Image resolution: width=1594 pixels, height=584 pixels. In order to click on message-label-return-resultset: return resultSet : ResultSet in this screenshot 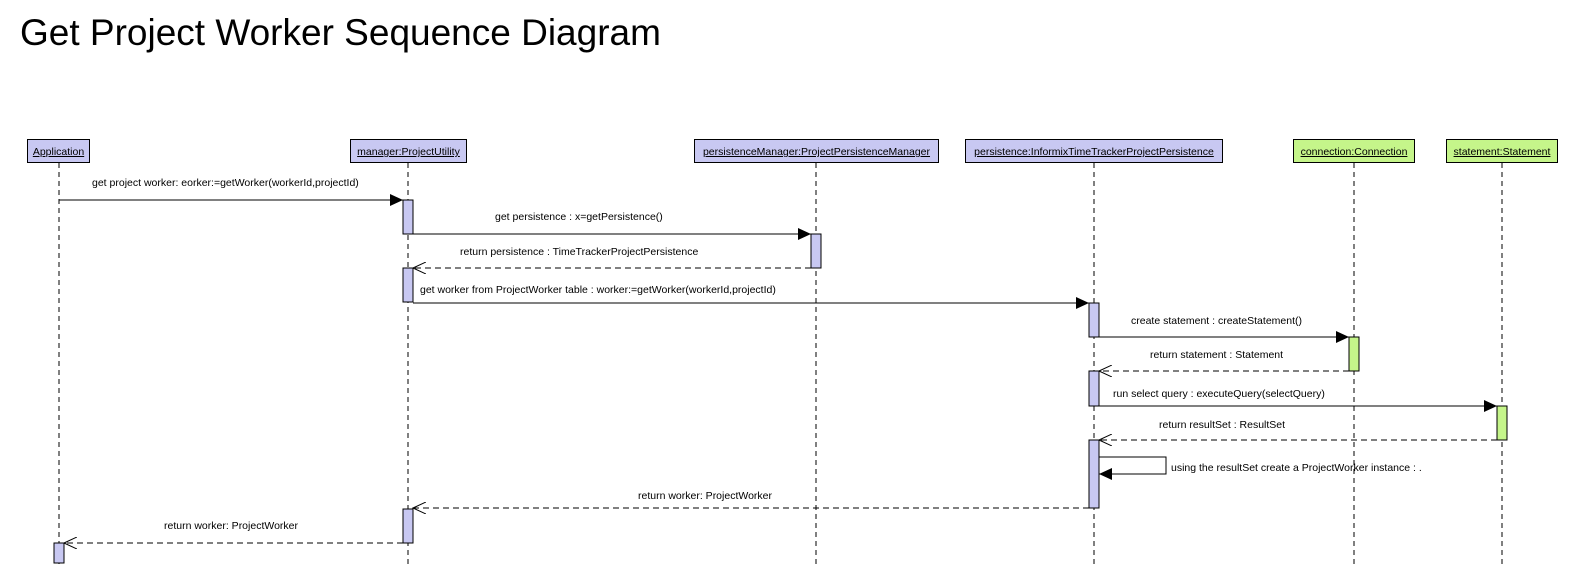, I will do `click(1222, 425)`.